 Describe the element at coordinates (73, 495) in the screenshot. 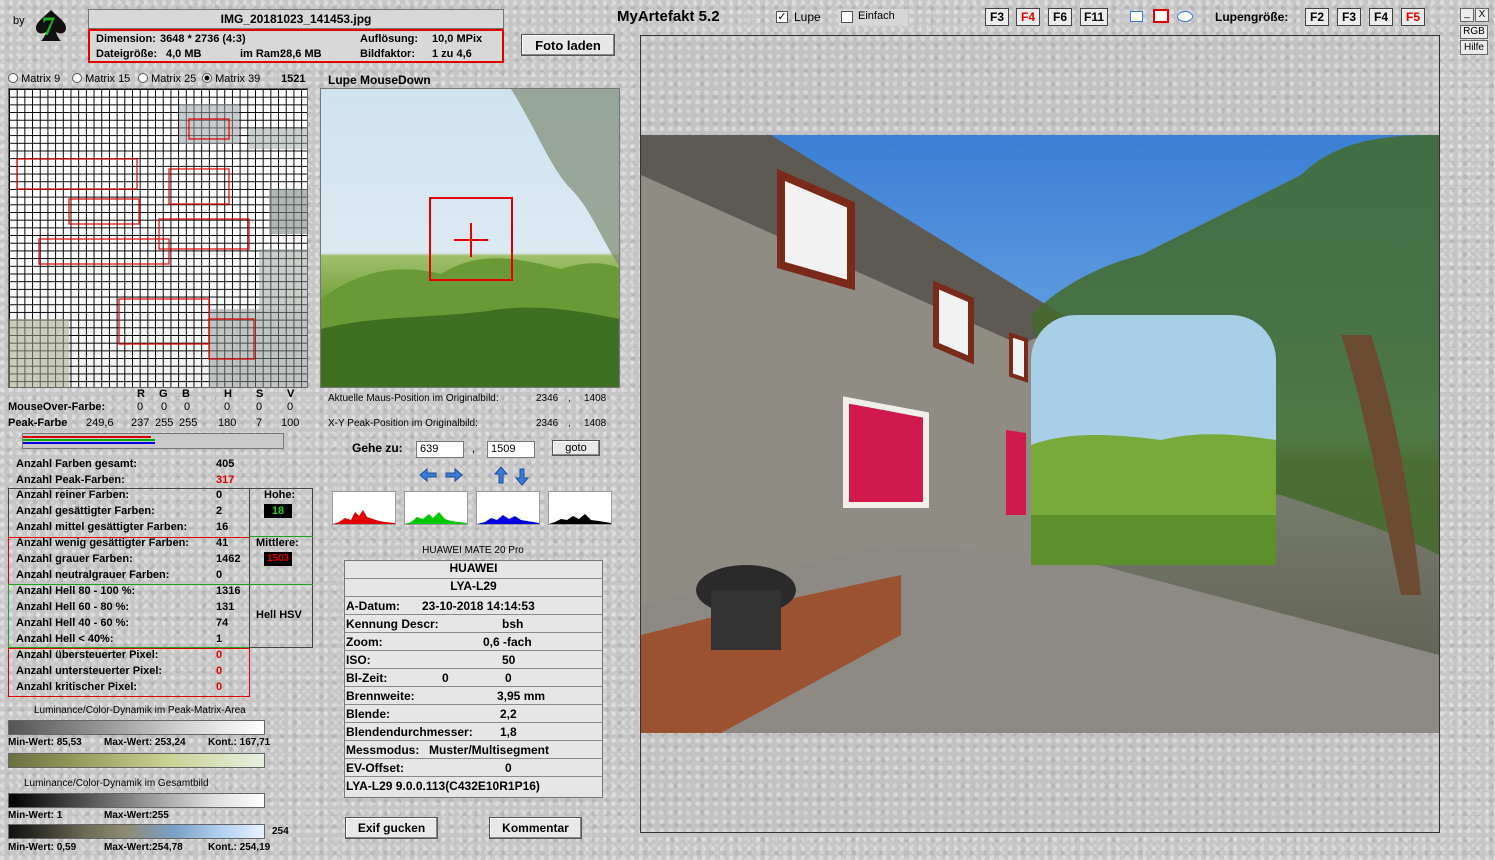

I see `stat-reiner-label: Anzahl reiner Farben:` at that location.